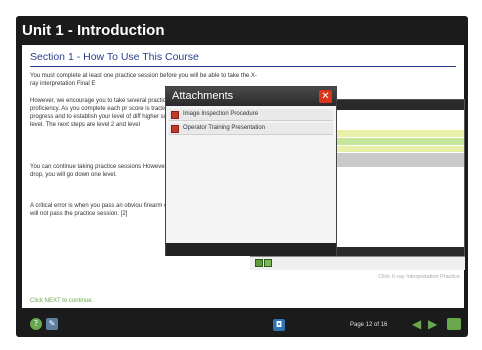 This screenshot has width=482, height=350. Describe the element at coordinates (243, 324) in the screenshot. I see `bottom-toolbar: ? ✎ ◘ Page 12 of 16 ◀ ▶` at that location.